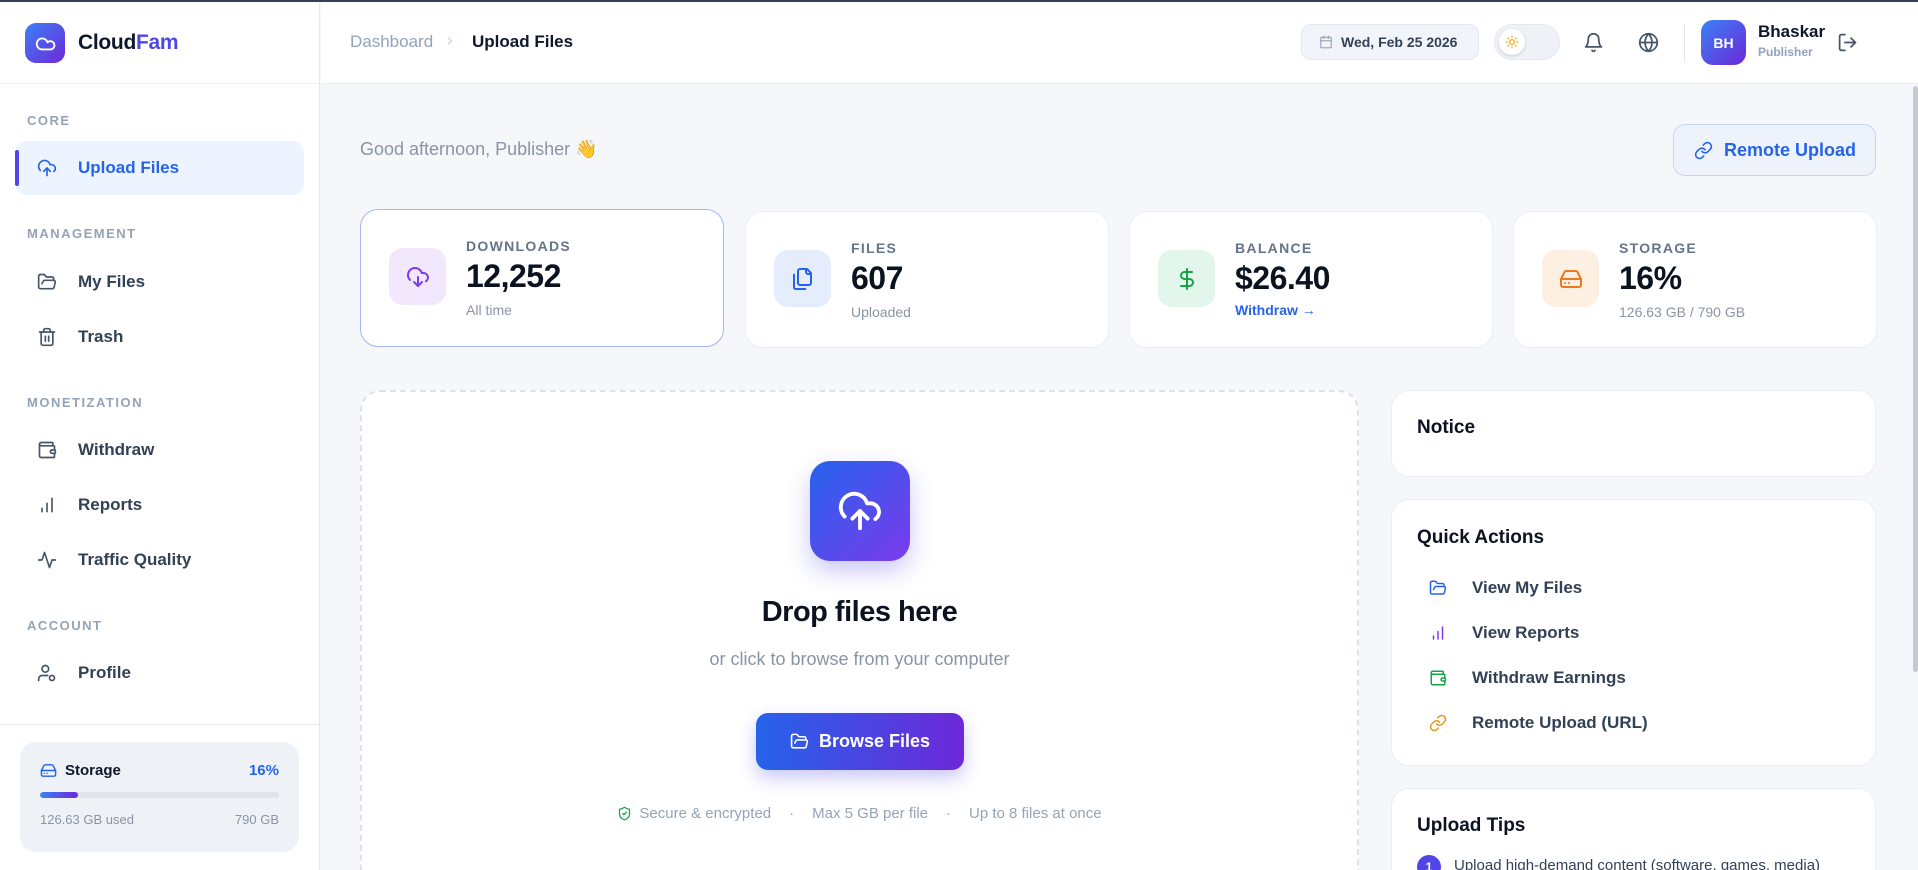 This screenshot has width=1918, height=870. I want to click on notice-title: Notice, so click(1446, 427).